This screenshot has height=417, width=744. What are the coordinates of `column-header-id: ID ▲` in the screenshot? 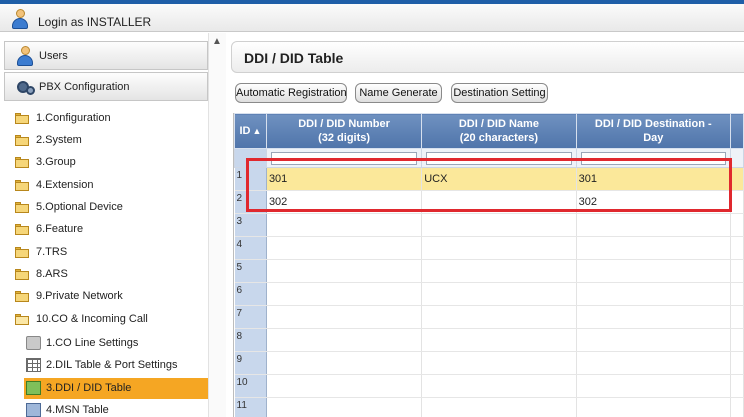 It's located at (250, 131).